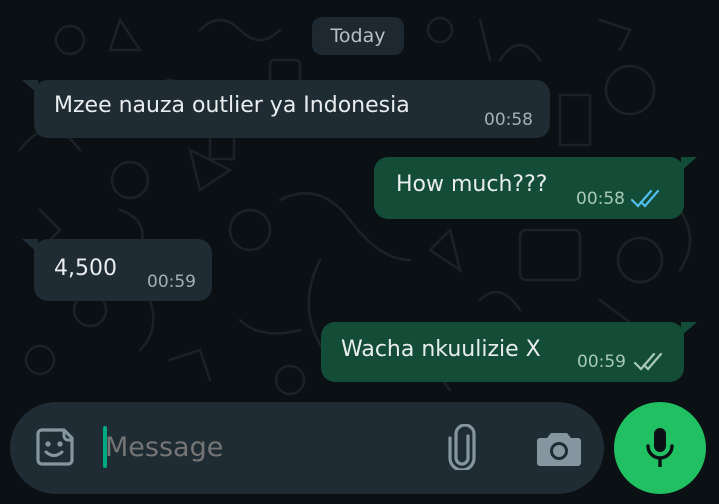 This screenshot has width=719, height=504. I want to click on message-text: How much???, so click(472, 184).